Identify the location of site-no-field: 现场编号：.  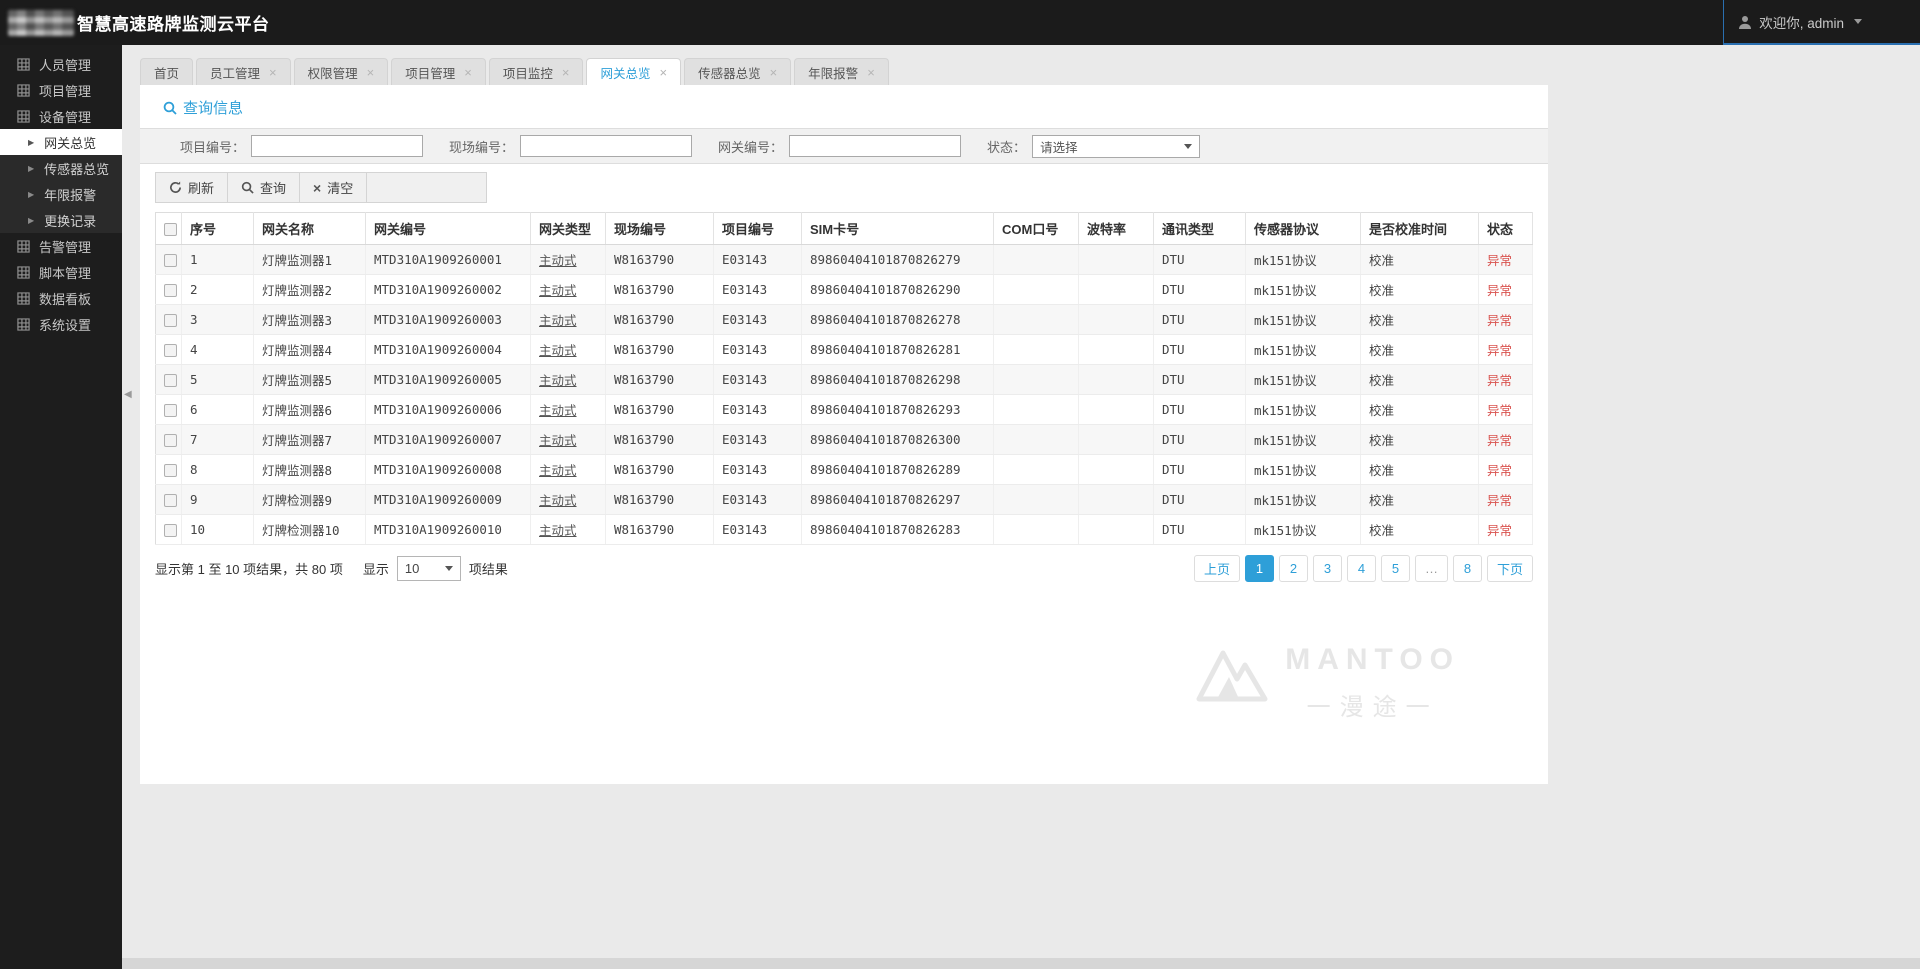
(571, 146).